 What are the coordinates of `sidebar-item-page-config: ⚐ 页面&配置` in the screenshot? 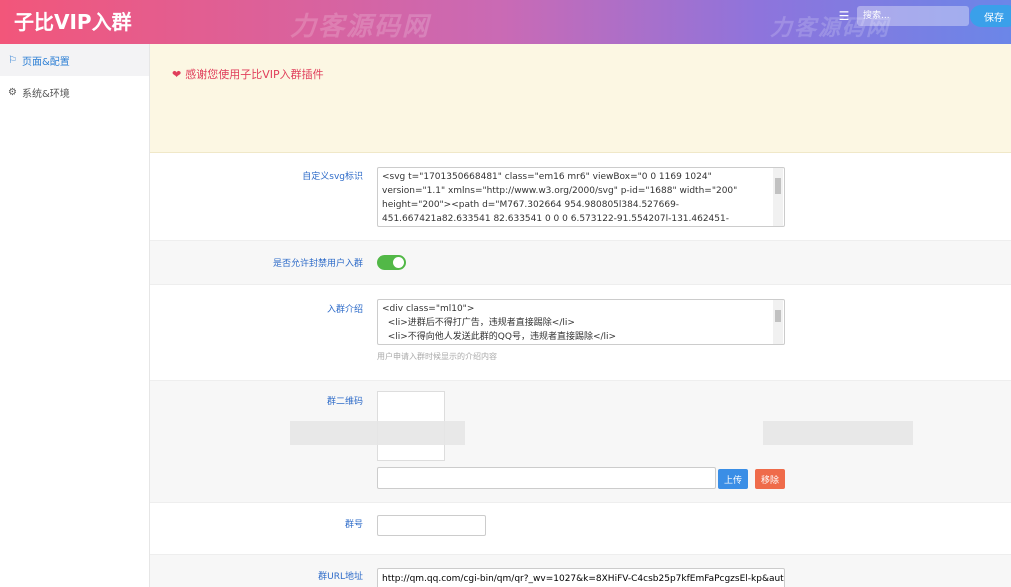 It's located at (74, 60).